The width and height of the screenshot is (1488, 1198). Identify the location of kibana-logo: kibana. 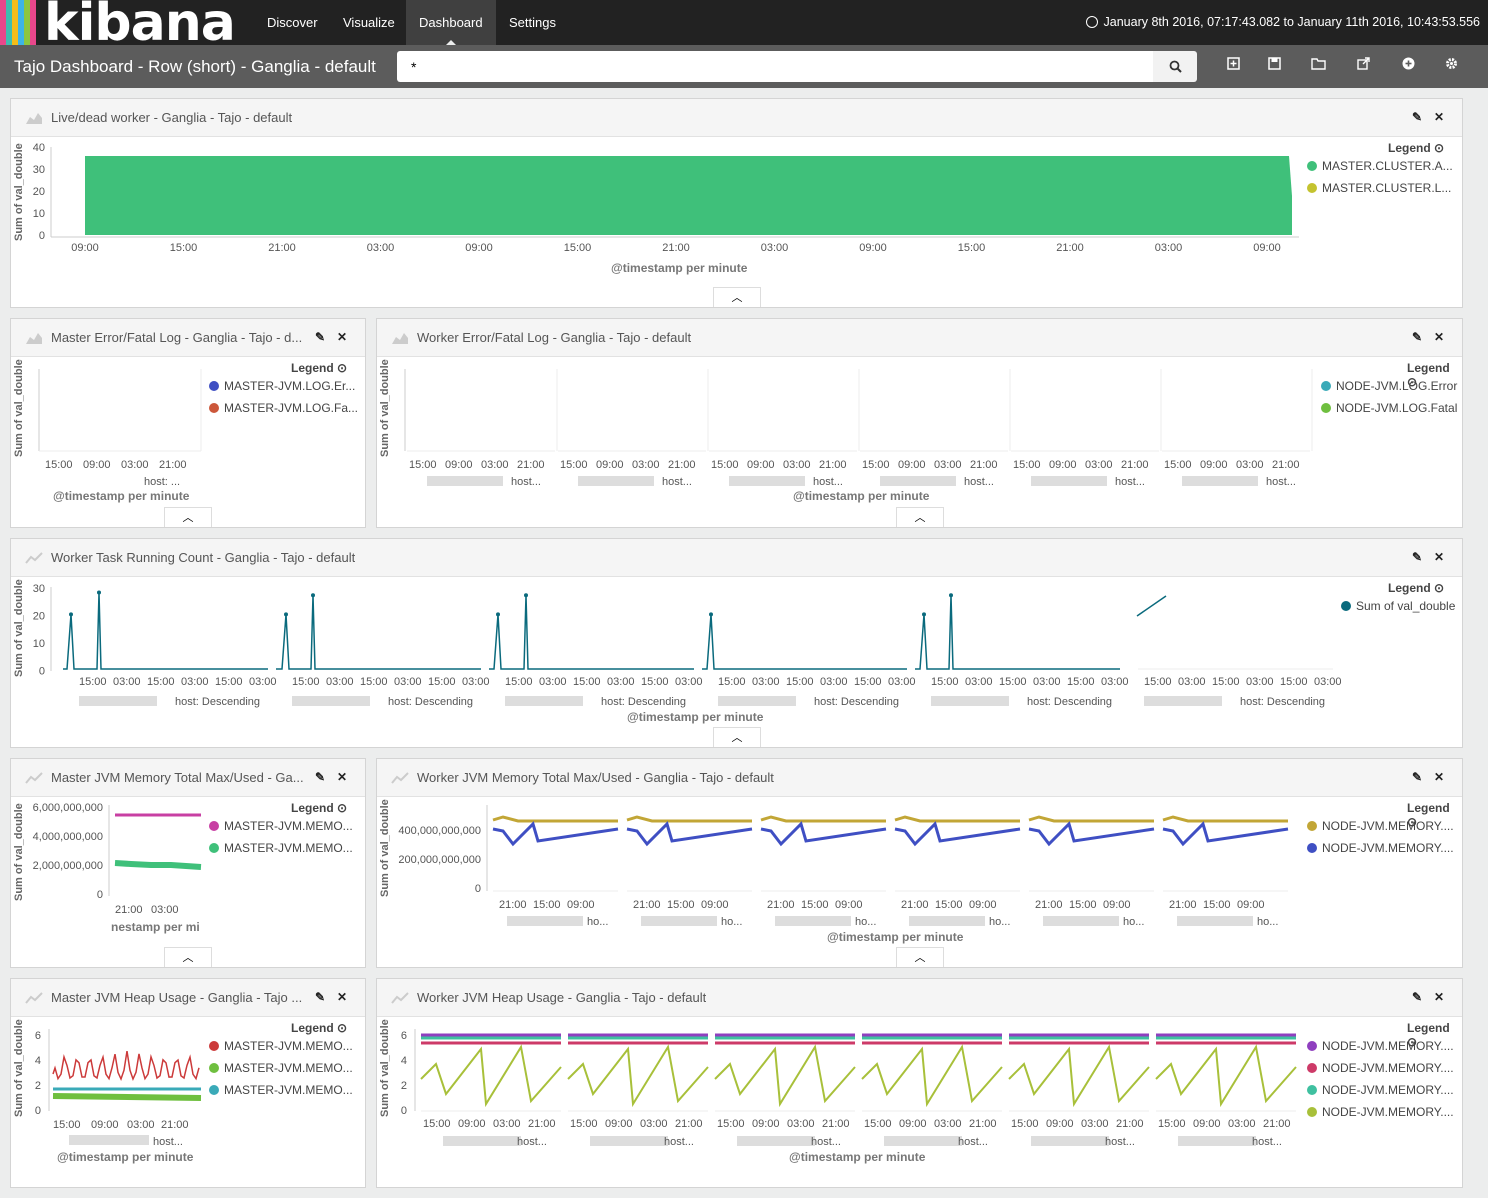
(122, 22).